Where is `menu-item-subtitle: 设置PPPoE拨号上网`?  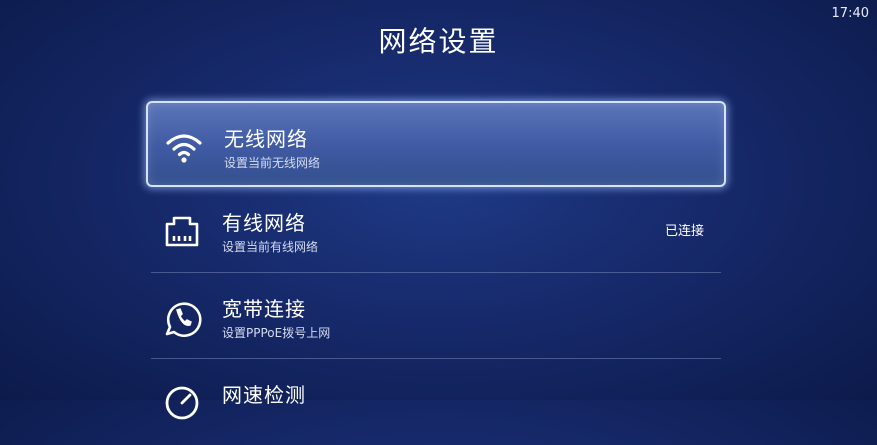
menu-item-subtitle: 设置PPPoE拨号上网 is located at coordinates (276, 333).